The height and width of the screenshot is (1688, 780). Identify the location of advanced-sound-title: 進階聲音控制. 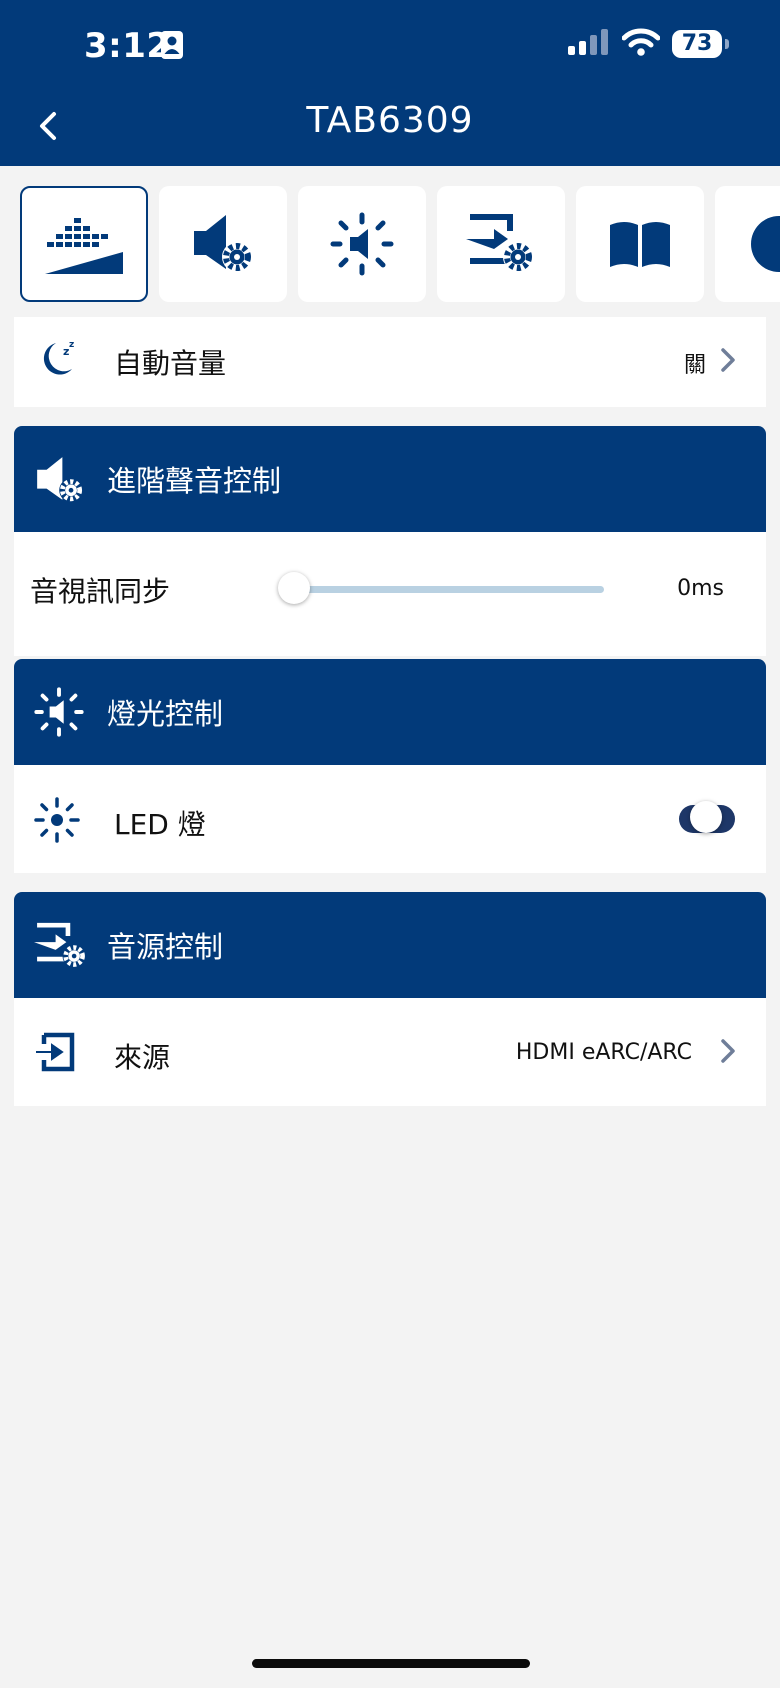
(194, 481).